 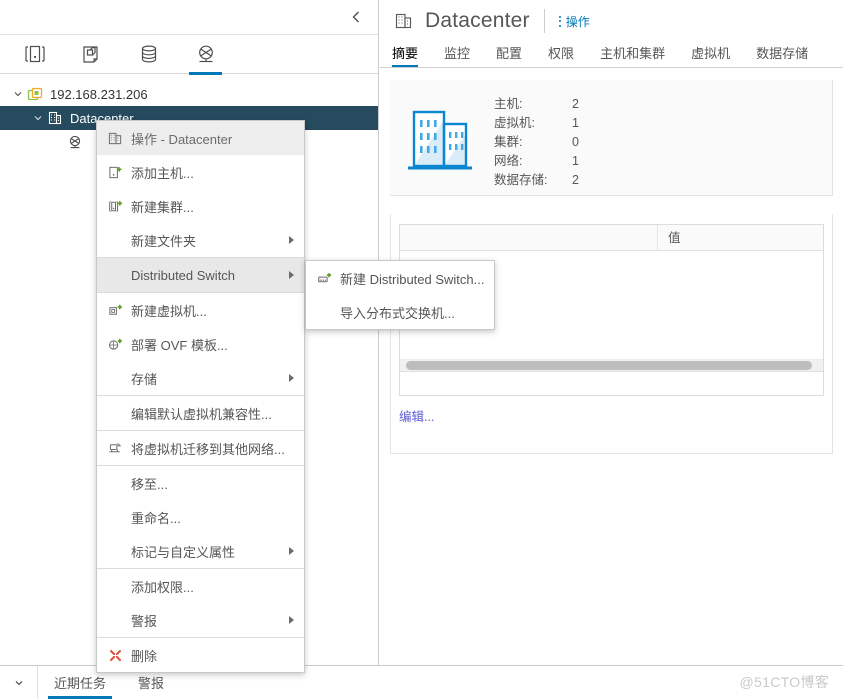 What do you see at coordinates (189, 17) in the screenshot?
I see `navigator-topbar` at bounding box center [189, 17].